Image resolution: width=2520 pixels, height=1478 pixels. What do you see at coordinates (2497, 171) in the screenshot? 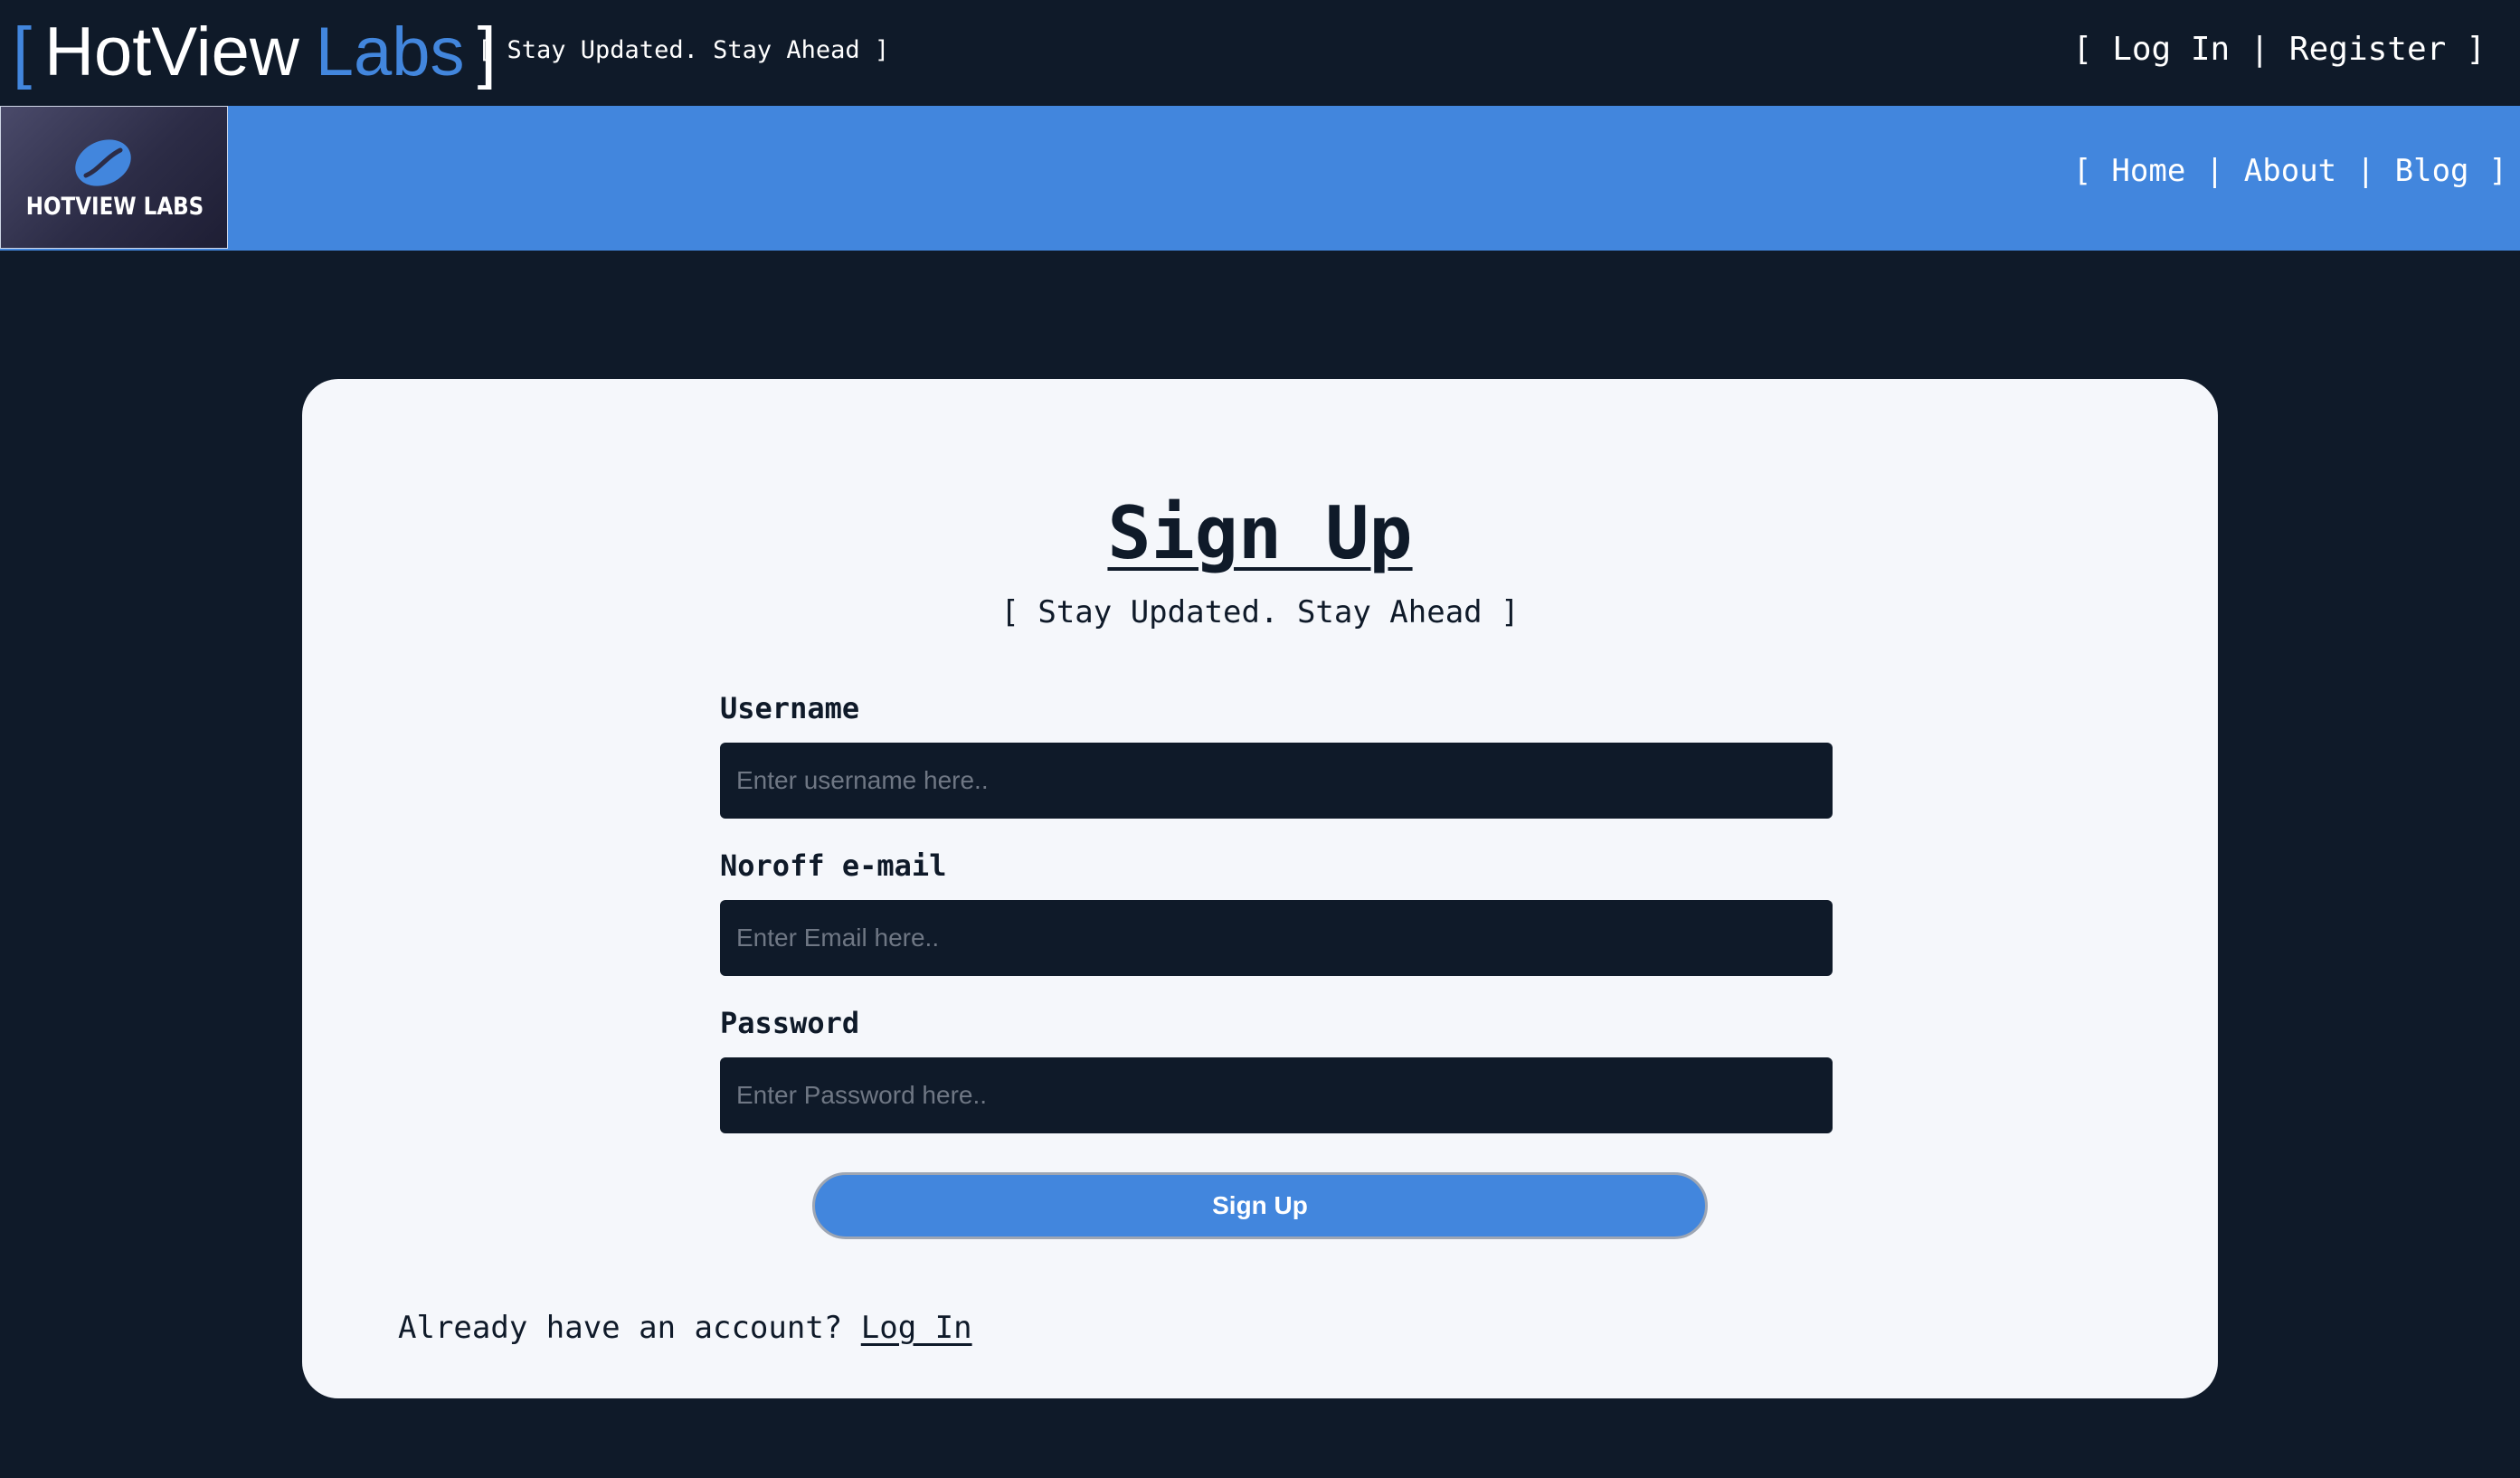
I see `nav-bracket-close: ]` at bounding box center [2497, 171].